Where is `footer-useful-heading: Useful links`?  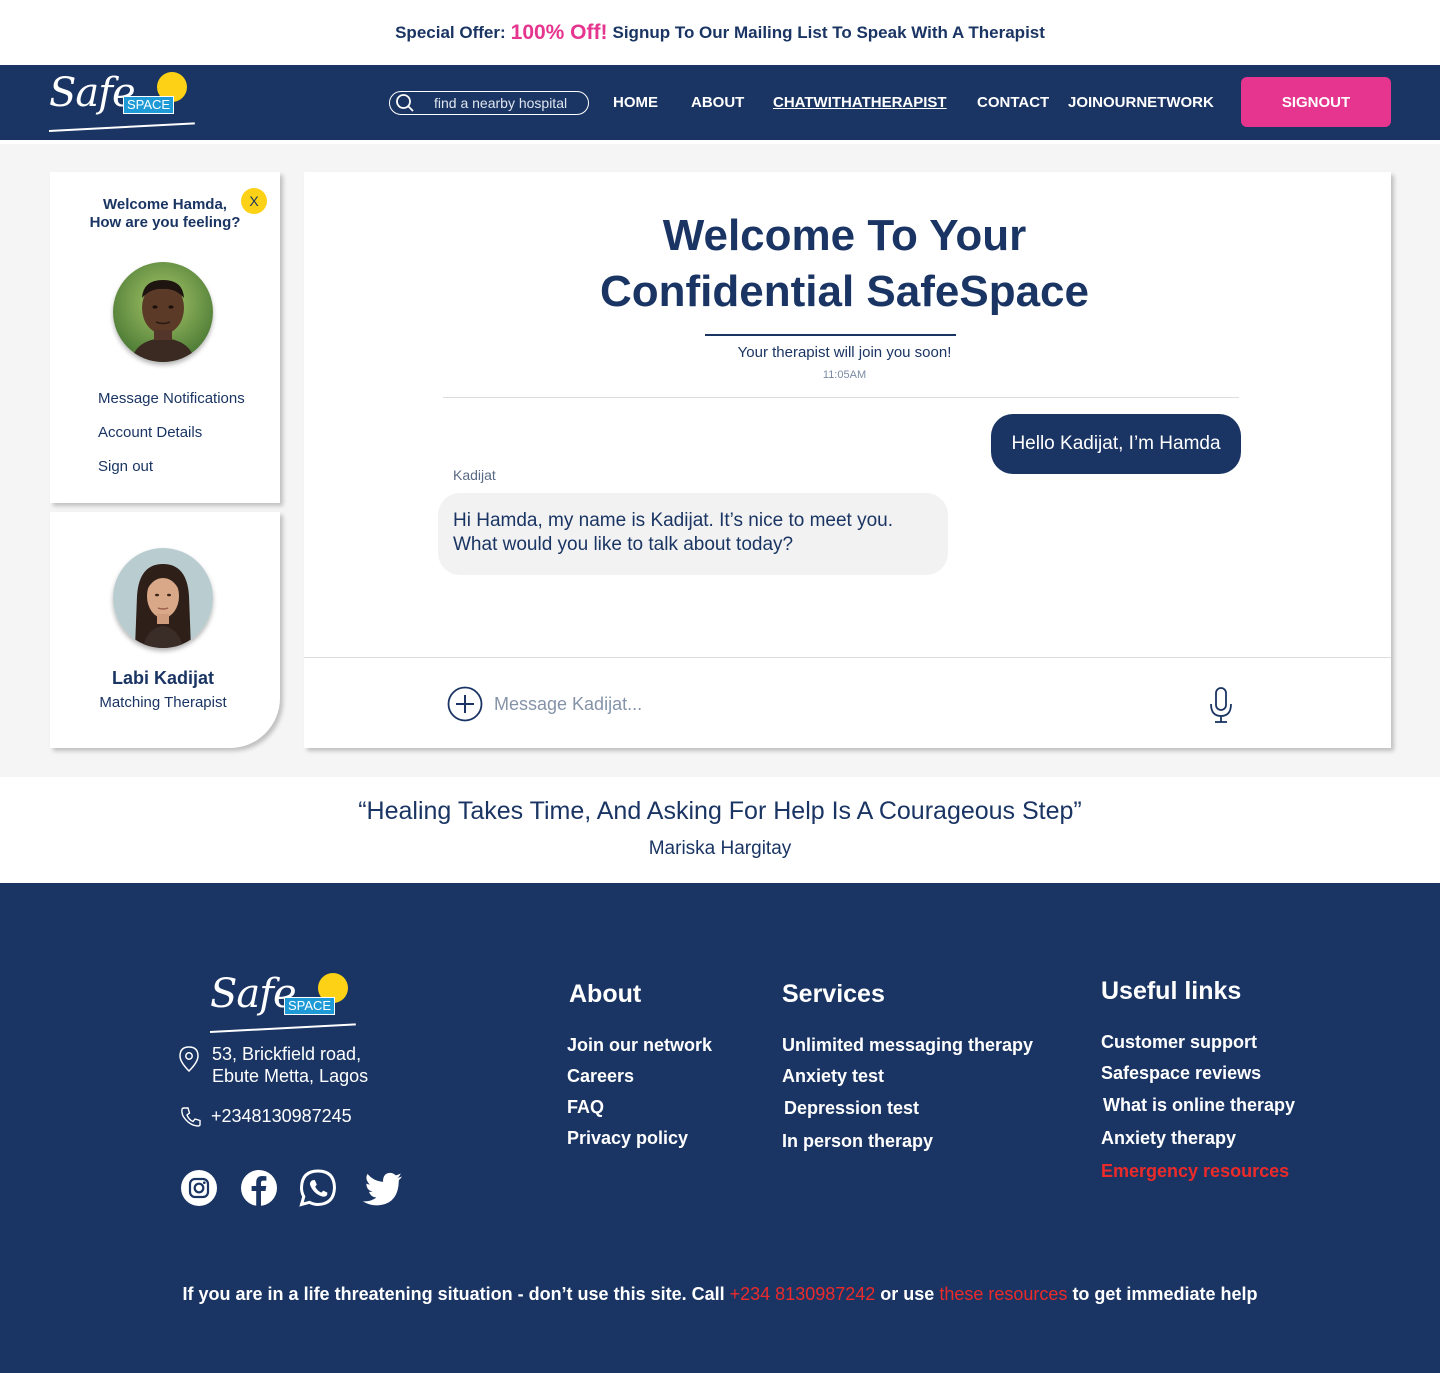 footer-useful-heading: Useful links is located at coordinates (1171, 991).